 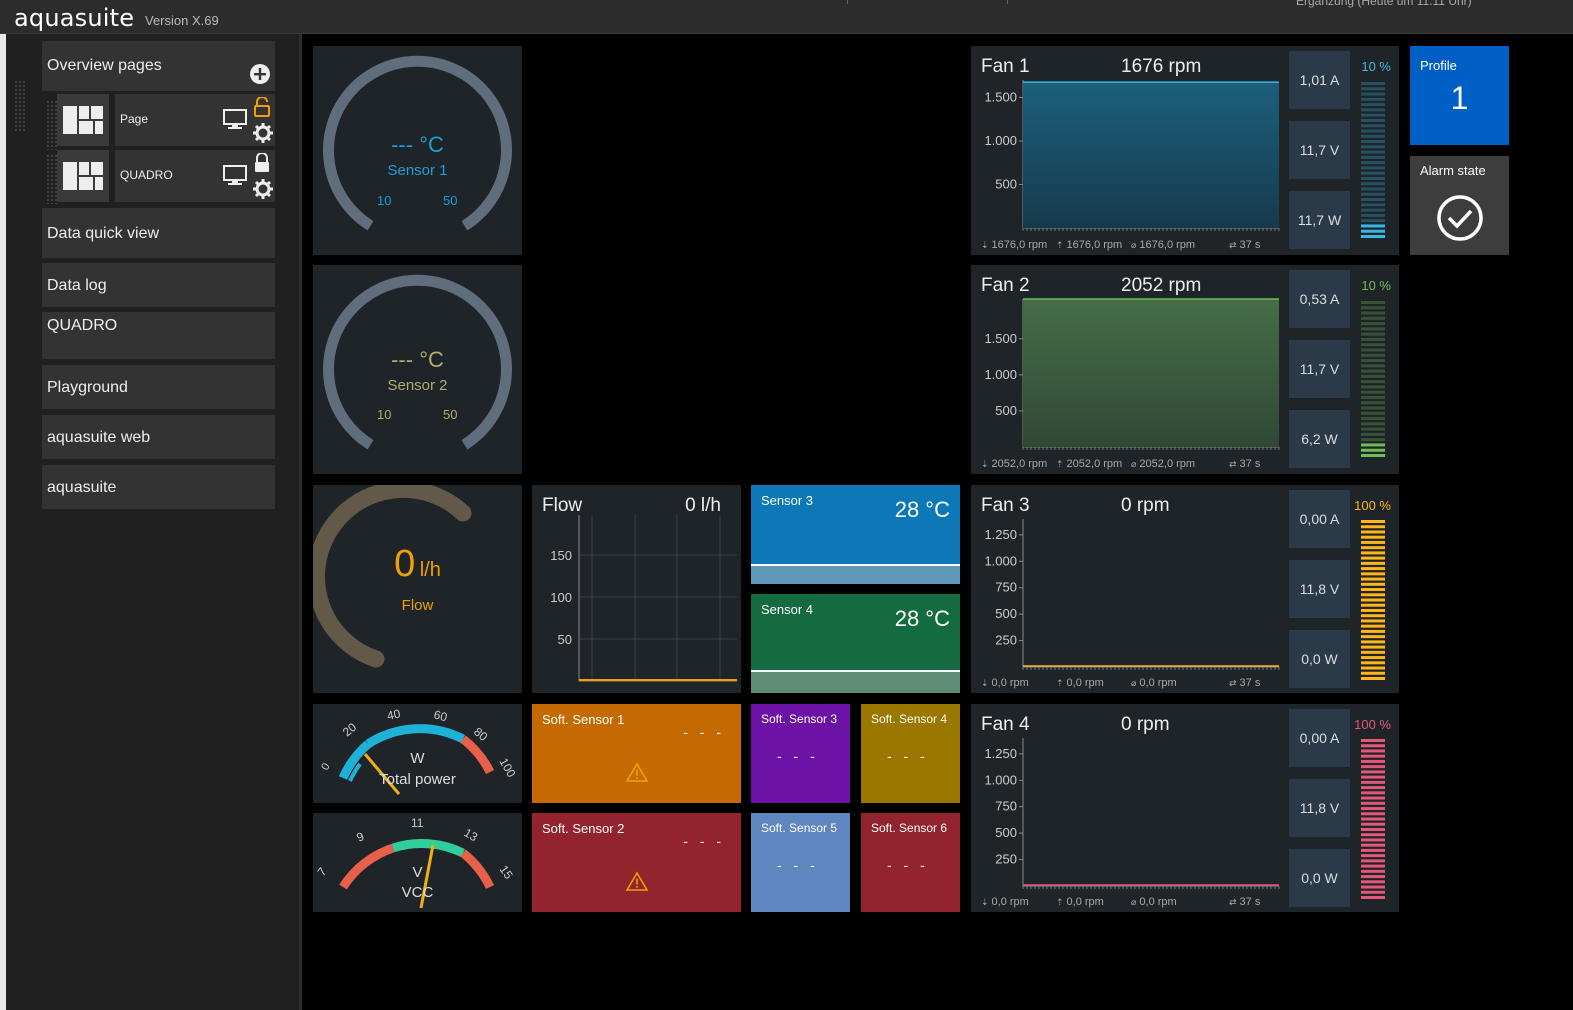 I want to click on sensor1-gauge-tile: --- °C Sensor 1 10 50, so click(x=417, y=150).